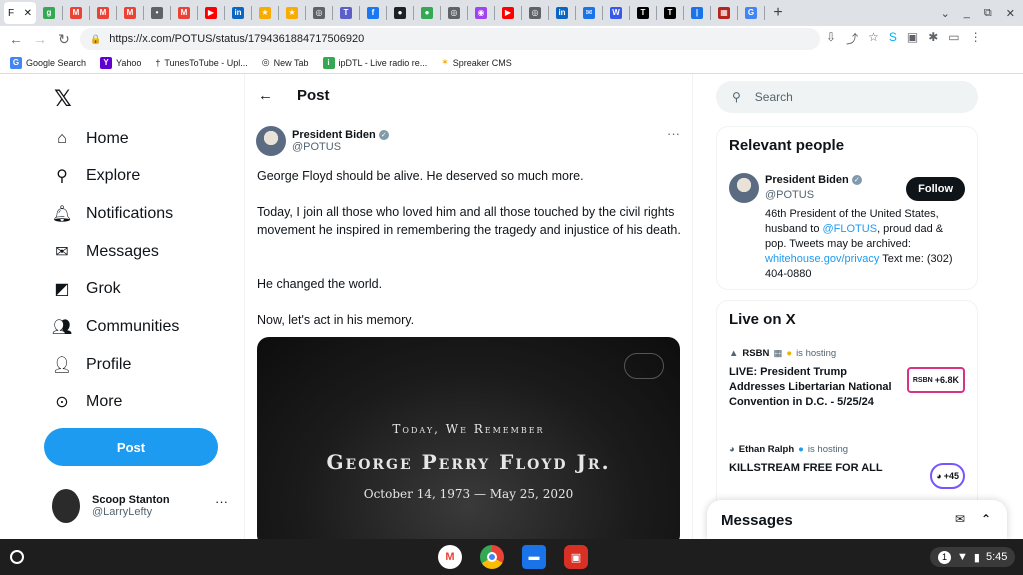 Image resolution: width=1023 pixels, height=575 pixels. Describe the element at coordinates (873, 38) in the screenshot. I see `bookmark-star-icon: ☆` at that location.